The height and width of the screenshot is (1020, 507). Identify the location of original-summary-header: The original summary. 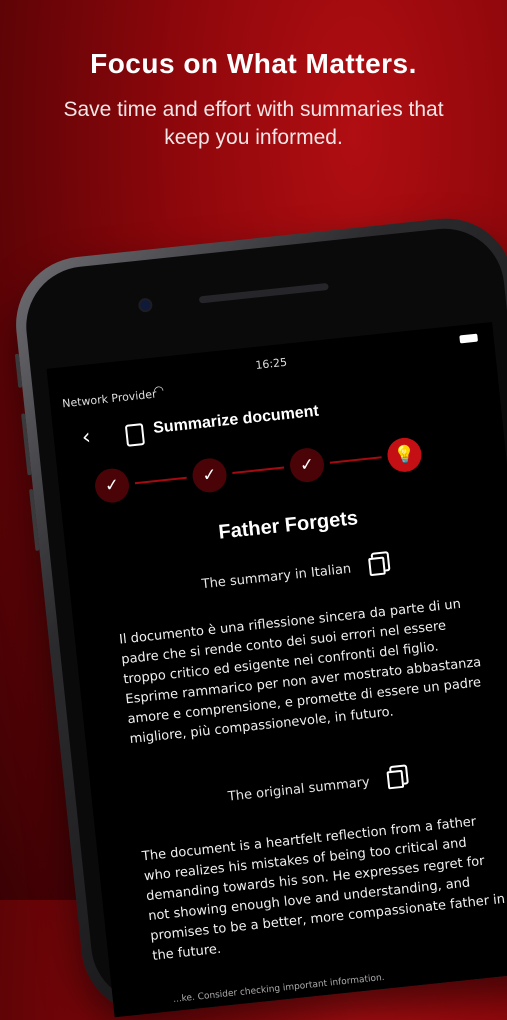
(299, 788).